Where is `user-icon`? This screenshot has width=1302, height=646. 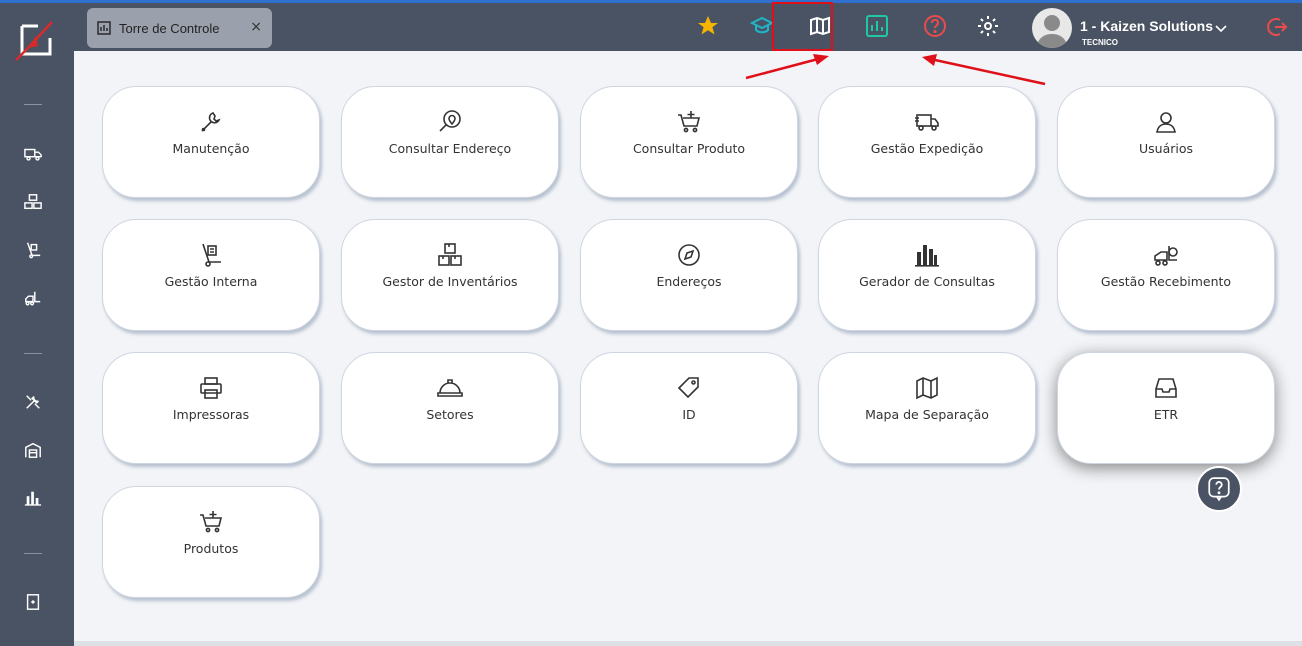
user-icon is located at coordinates (1166, 122).